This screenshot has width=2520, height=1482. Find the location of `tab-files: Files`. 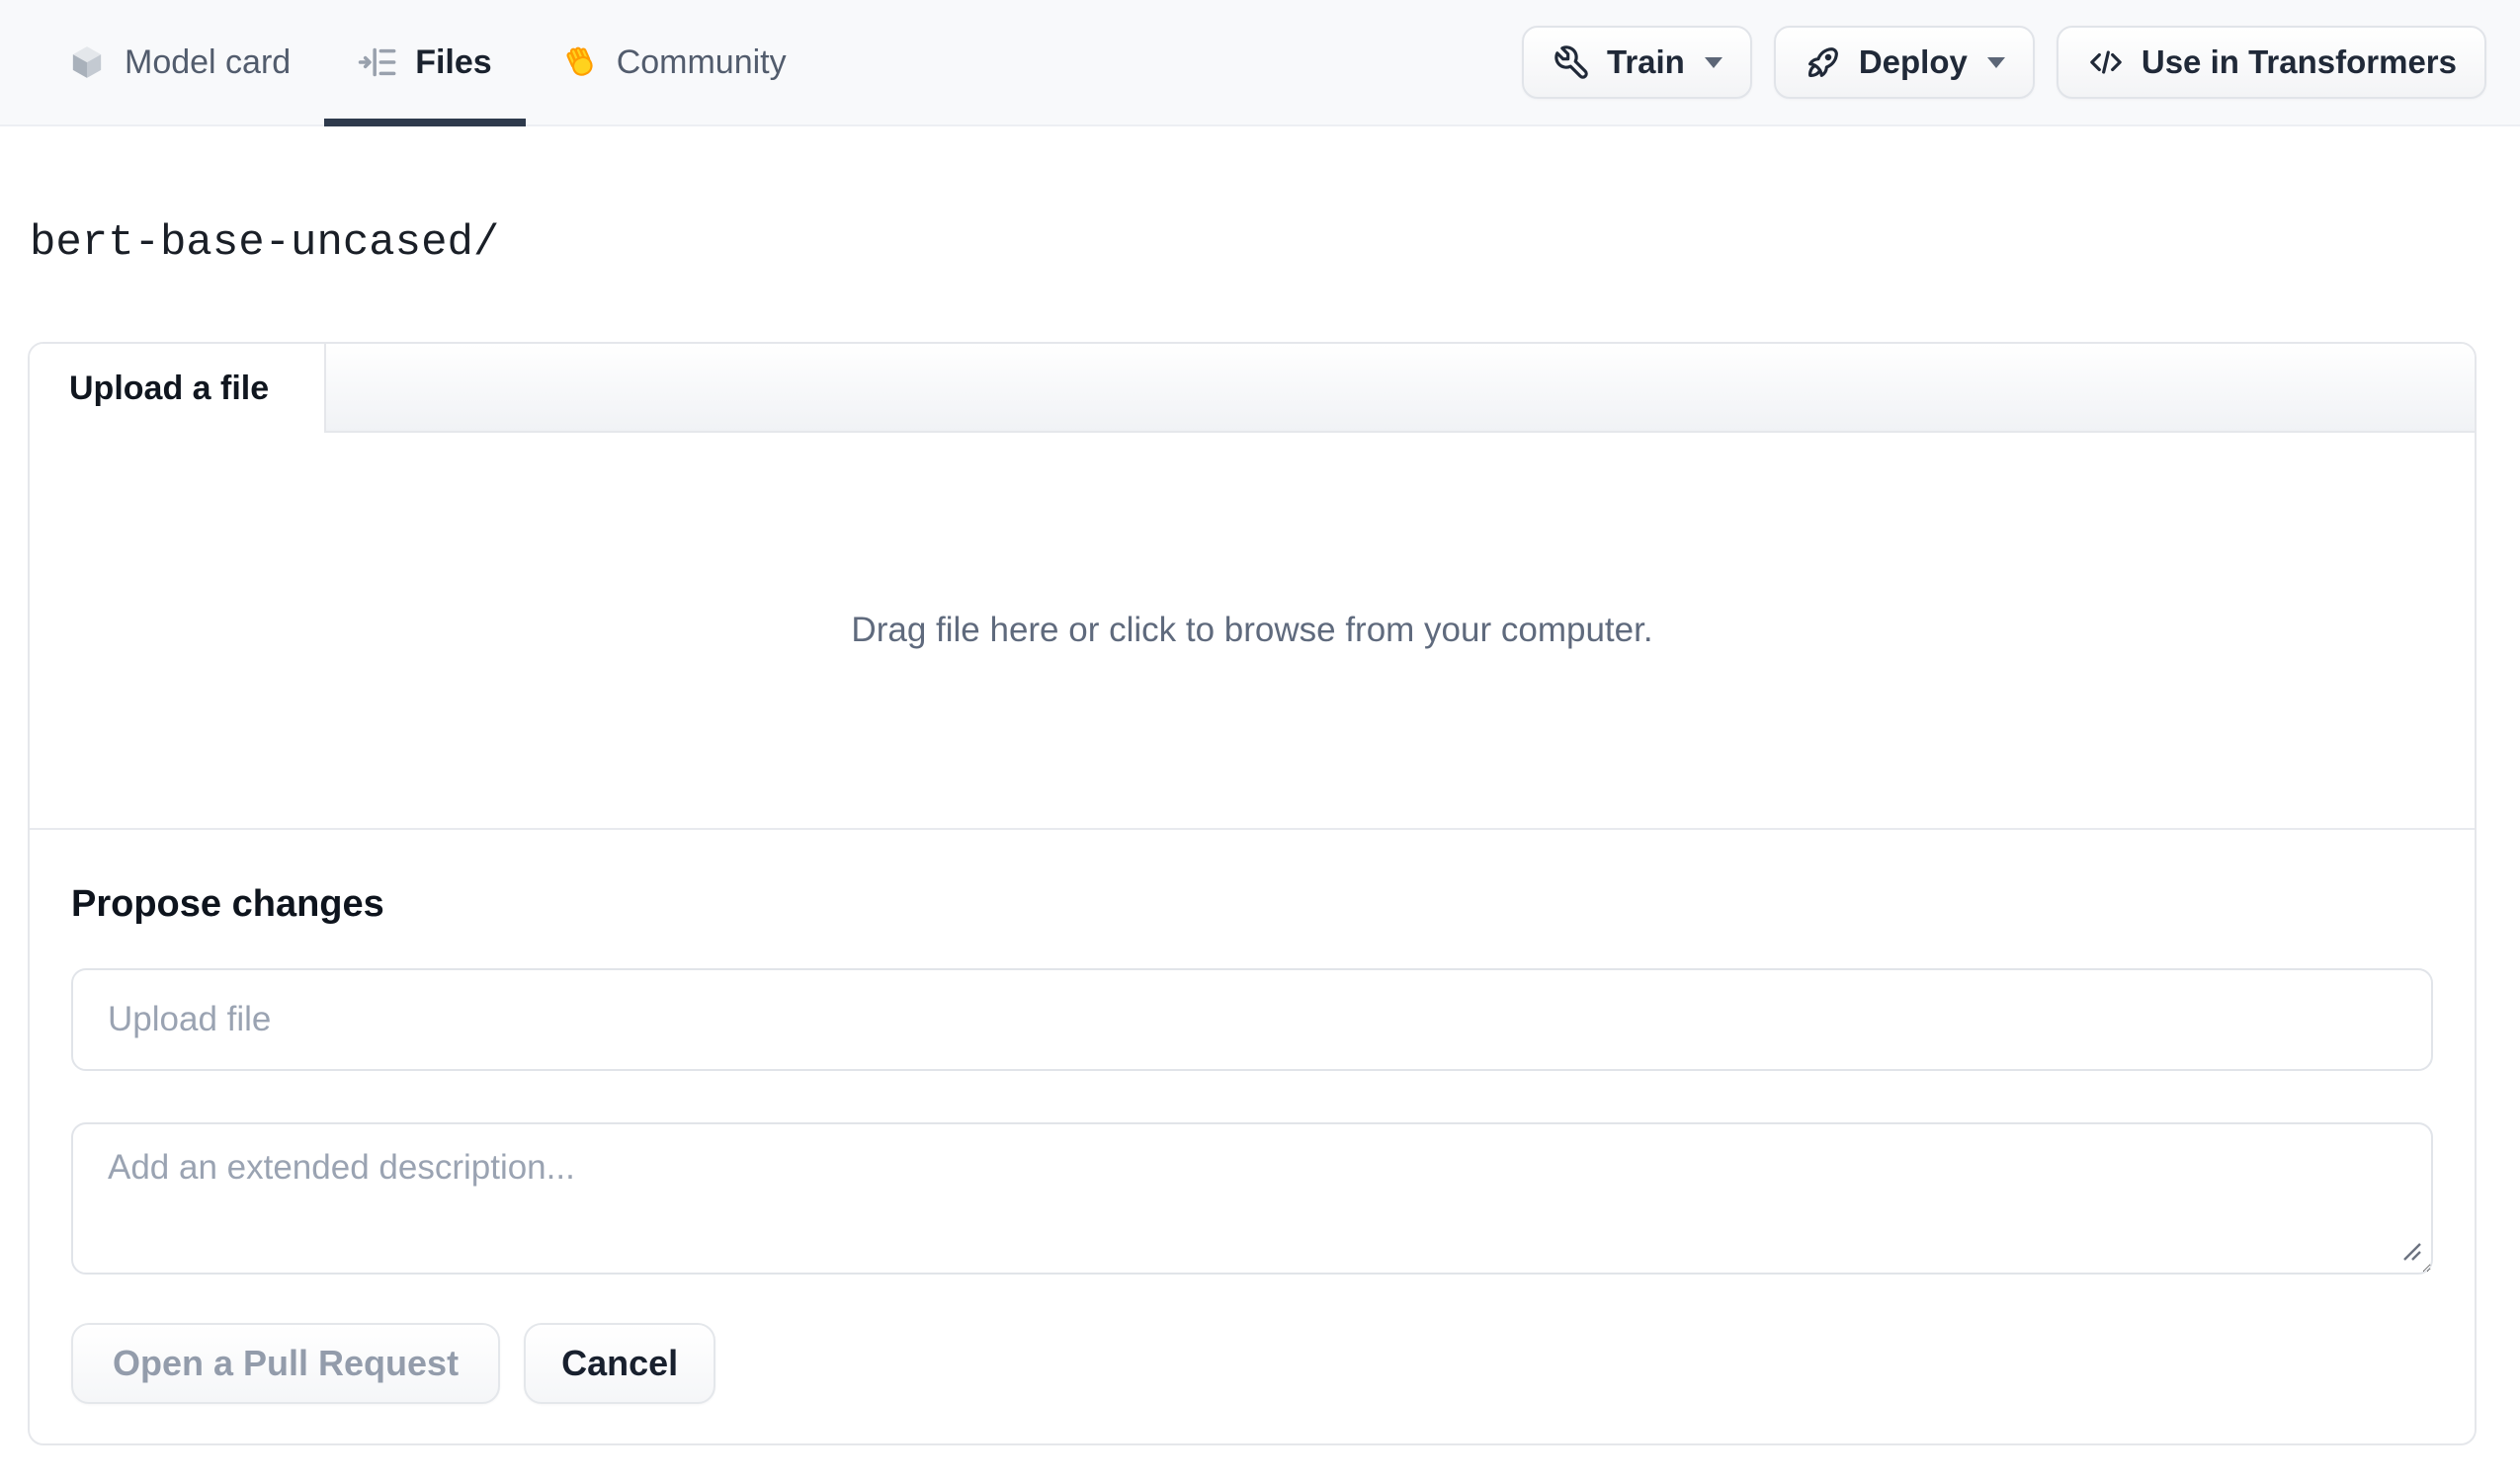

tab-files: Files is located at coordinates (425, 63).